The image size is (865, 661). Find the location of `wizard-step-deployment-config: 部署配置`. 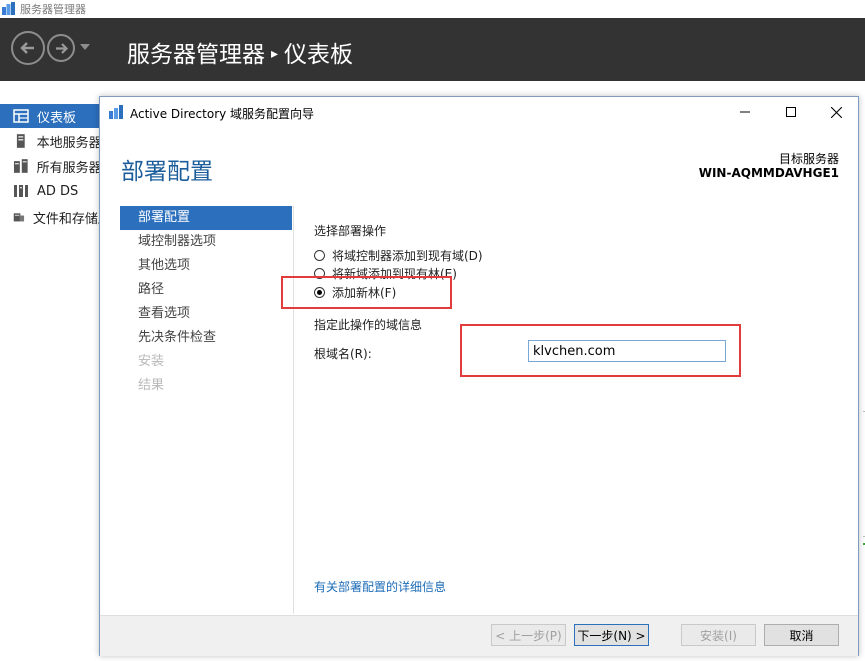

wizard-step-deployment-config: 部署配置 is located at coordinates (206, 218).